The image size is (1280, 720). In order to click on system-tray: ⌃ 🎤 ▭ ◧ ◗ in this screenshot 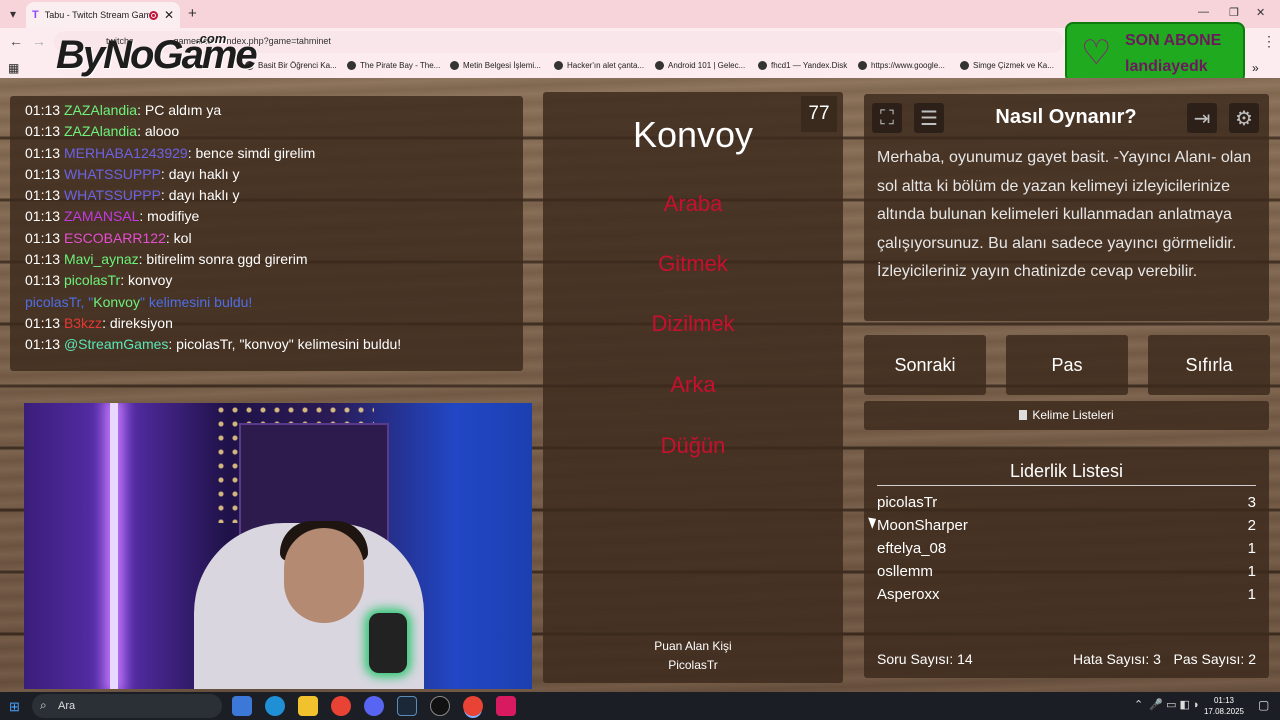, I will do `click(1167, 704)`.